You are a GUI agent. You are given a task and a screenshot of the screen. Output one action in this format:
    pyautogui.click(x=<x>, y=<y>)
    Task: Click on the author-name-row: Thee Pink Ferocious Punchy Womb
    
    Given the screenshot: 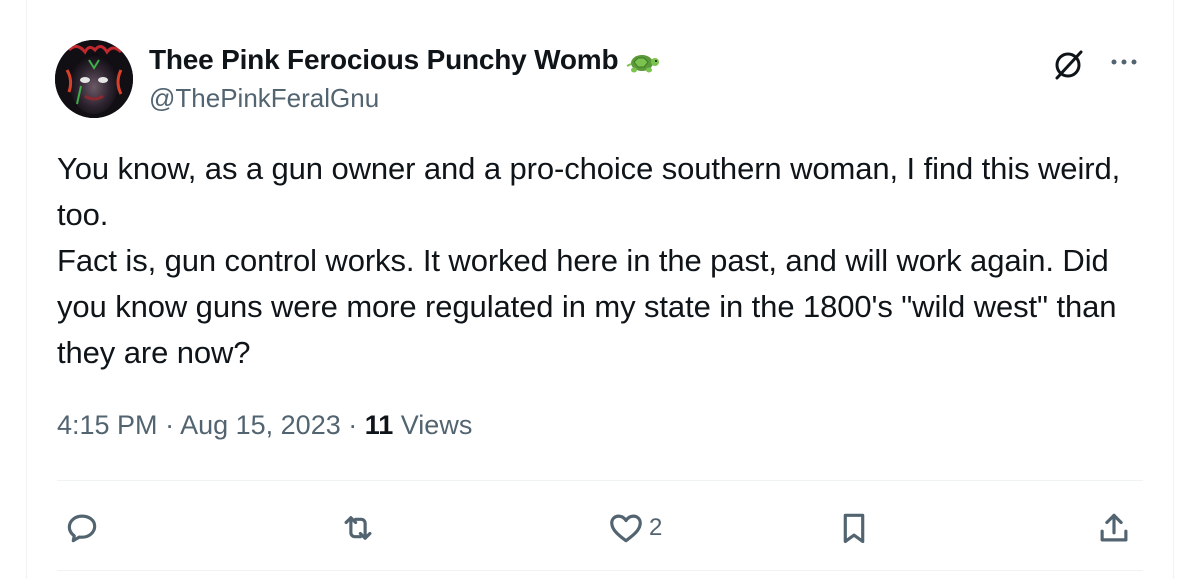 What is the action you would take?
    pyautogui.click(x=404, y=60)
    